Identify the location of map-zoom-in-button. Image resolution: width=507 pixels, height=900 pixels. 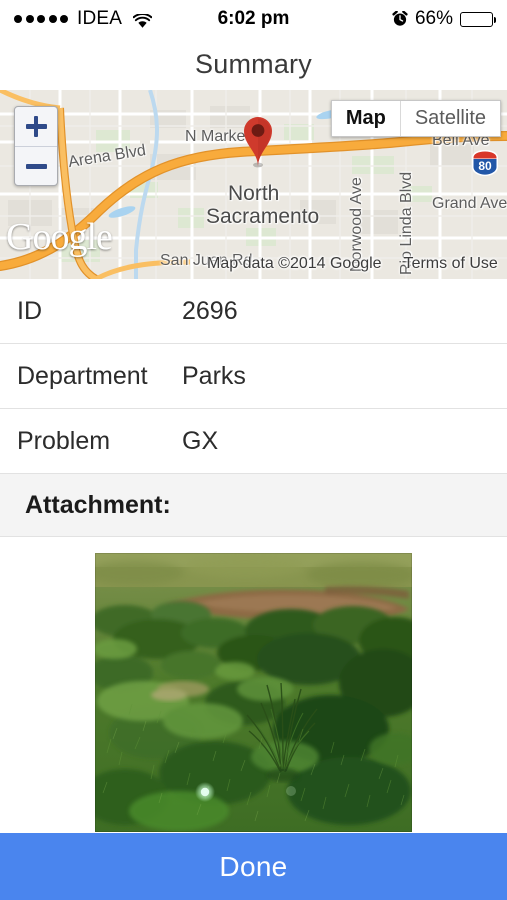
(36, 126).